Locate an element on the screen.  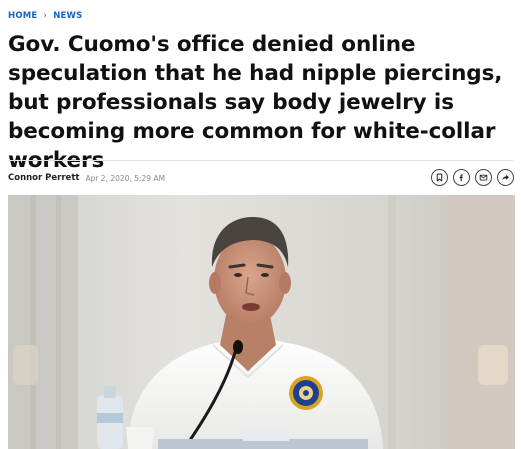
author-name: Connor Perrett is located at coordinates (43, 178).